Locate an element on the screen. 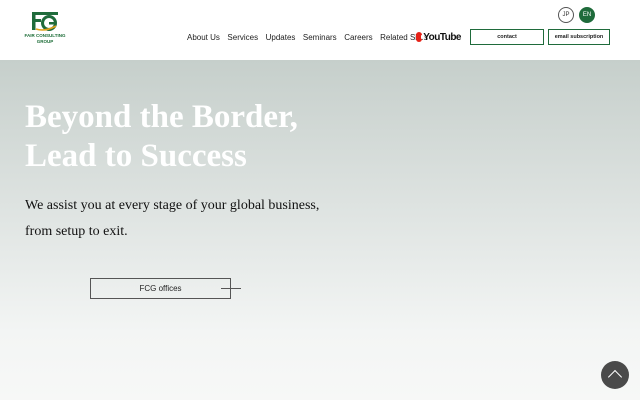  youtube-label: YouTube is located at coordinates (442, 37).